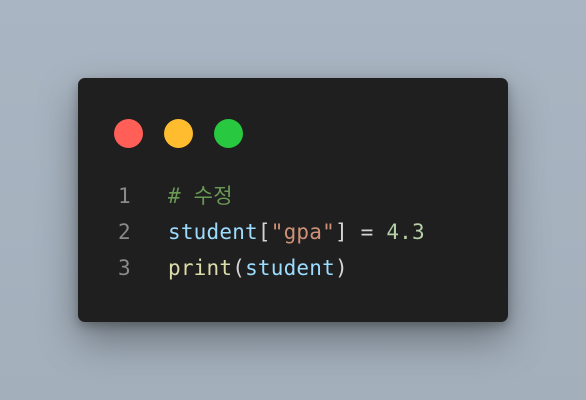  Describe the element at coordinates (264, 232) in the screenshot. I see `code-punctuation: [` at that location.